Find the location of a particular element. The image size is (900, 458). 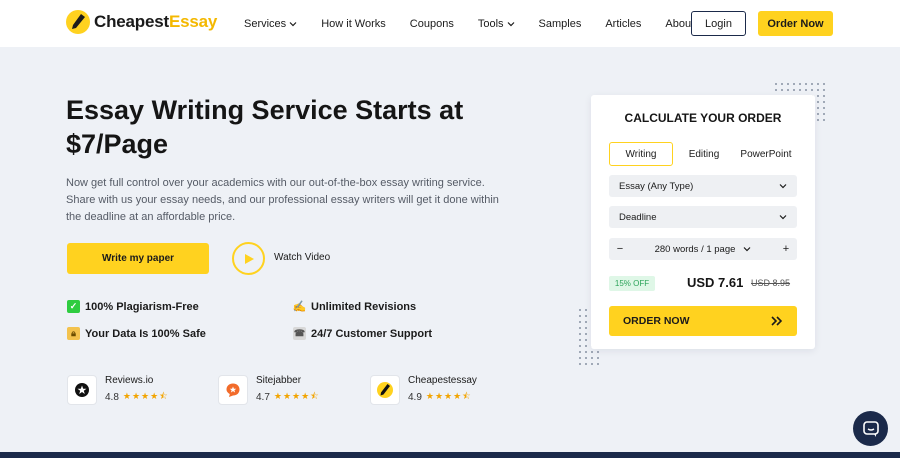

paper-type-select: Essay (Any Type) is located at coordinates (703, 186).